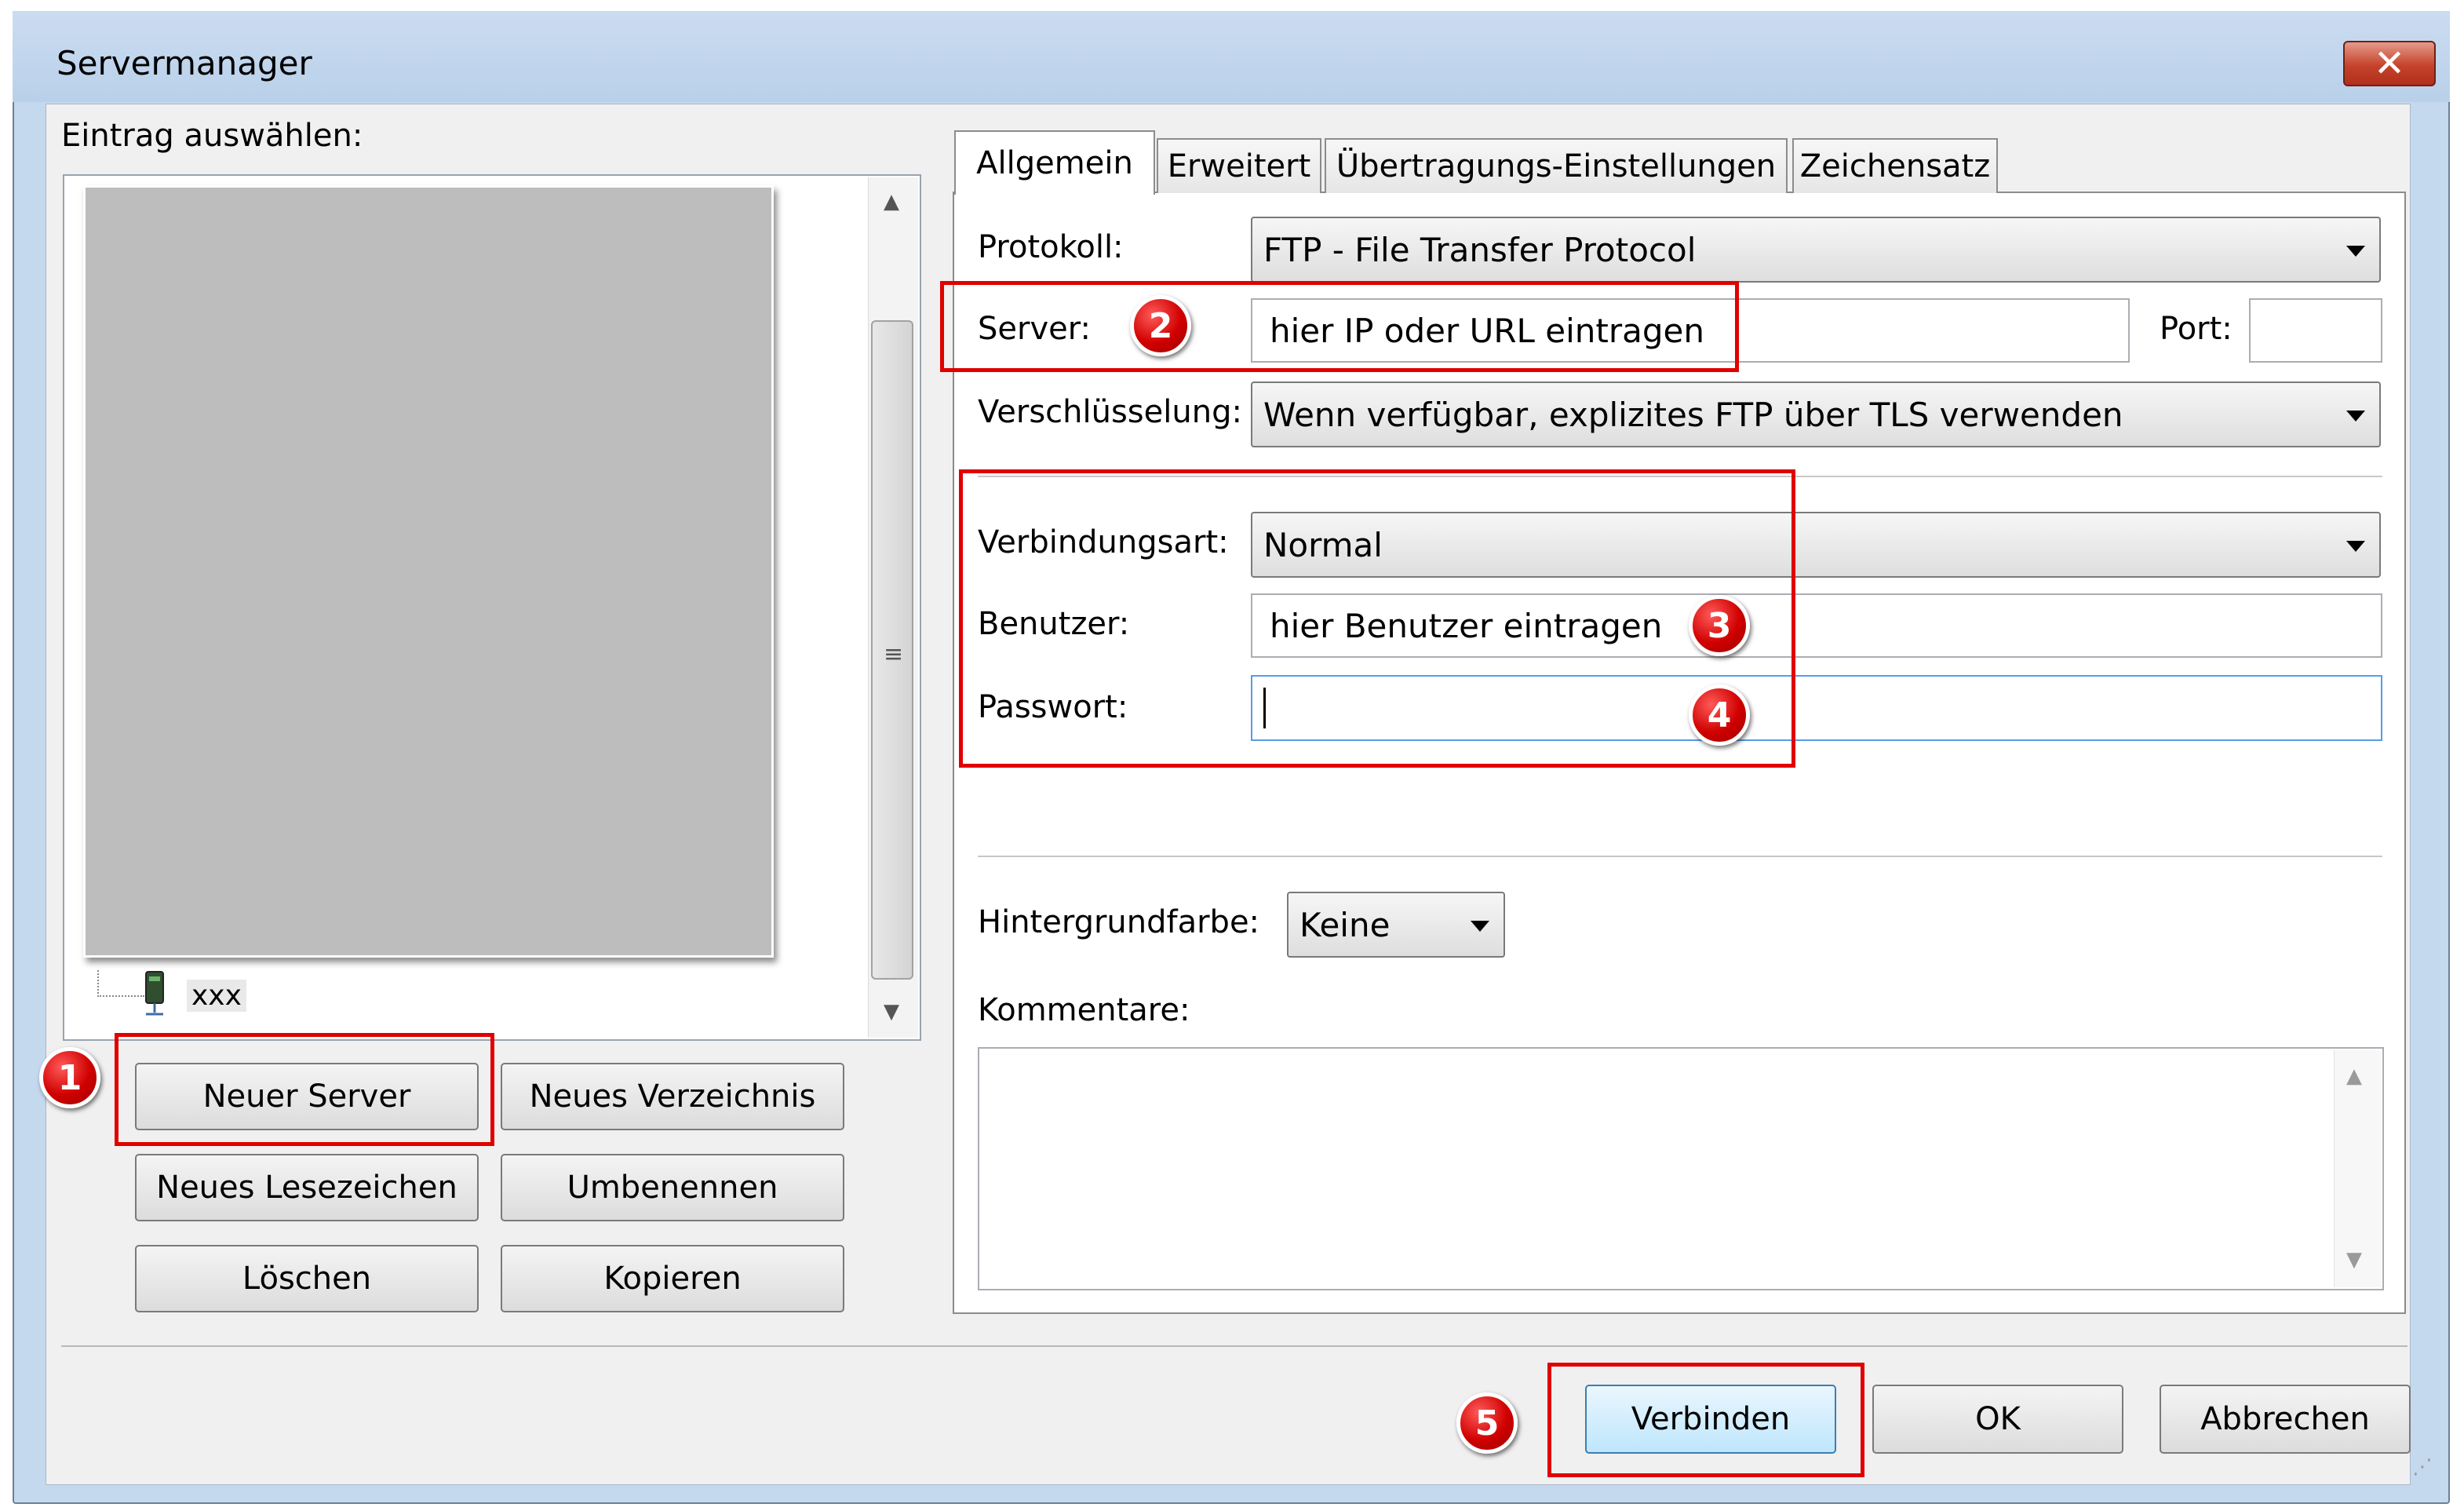 This screenshot has height=1511, width=2464. I want to click on encryption-label: Verschlüsselung:, so click(1110, 412).